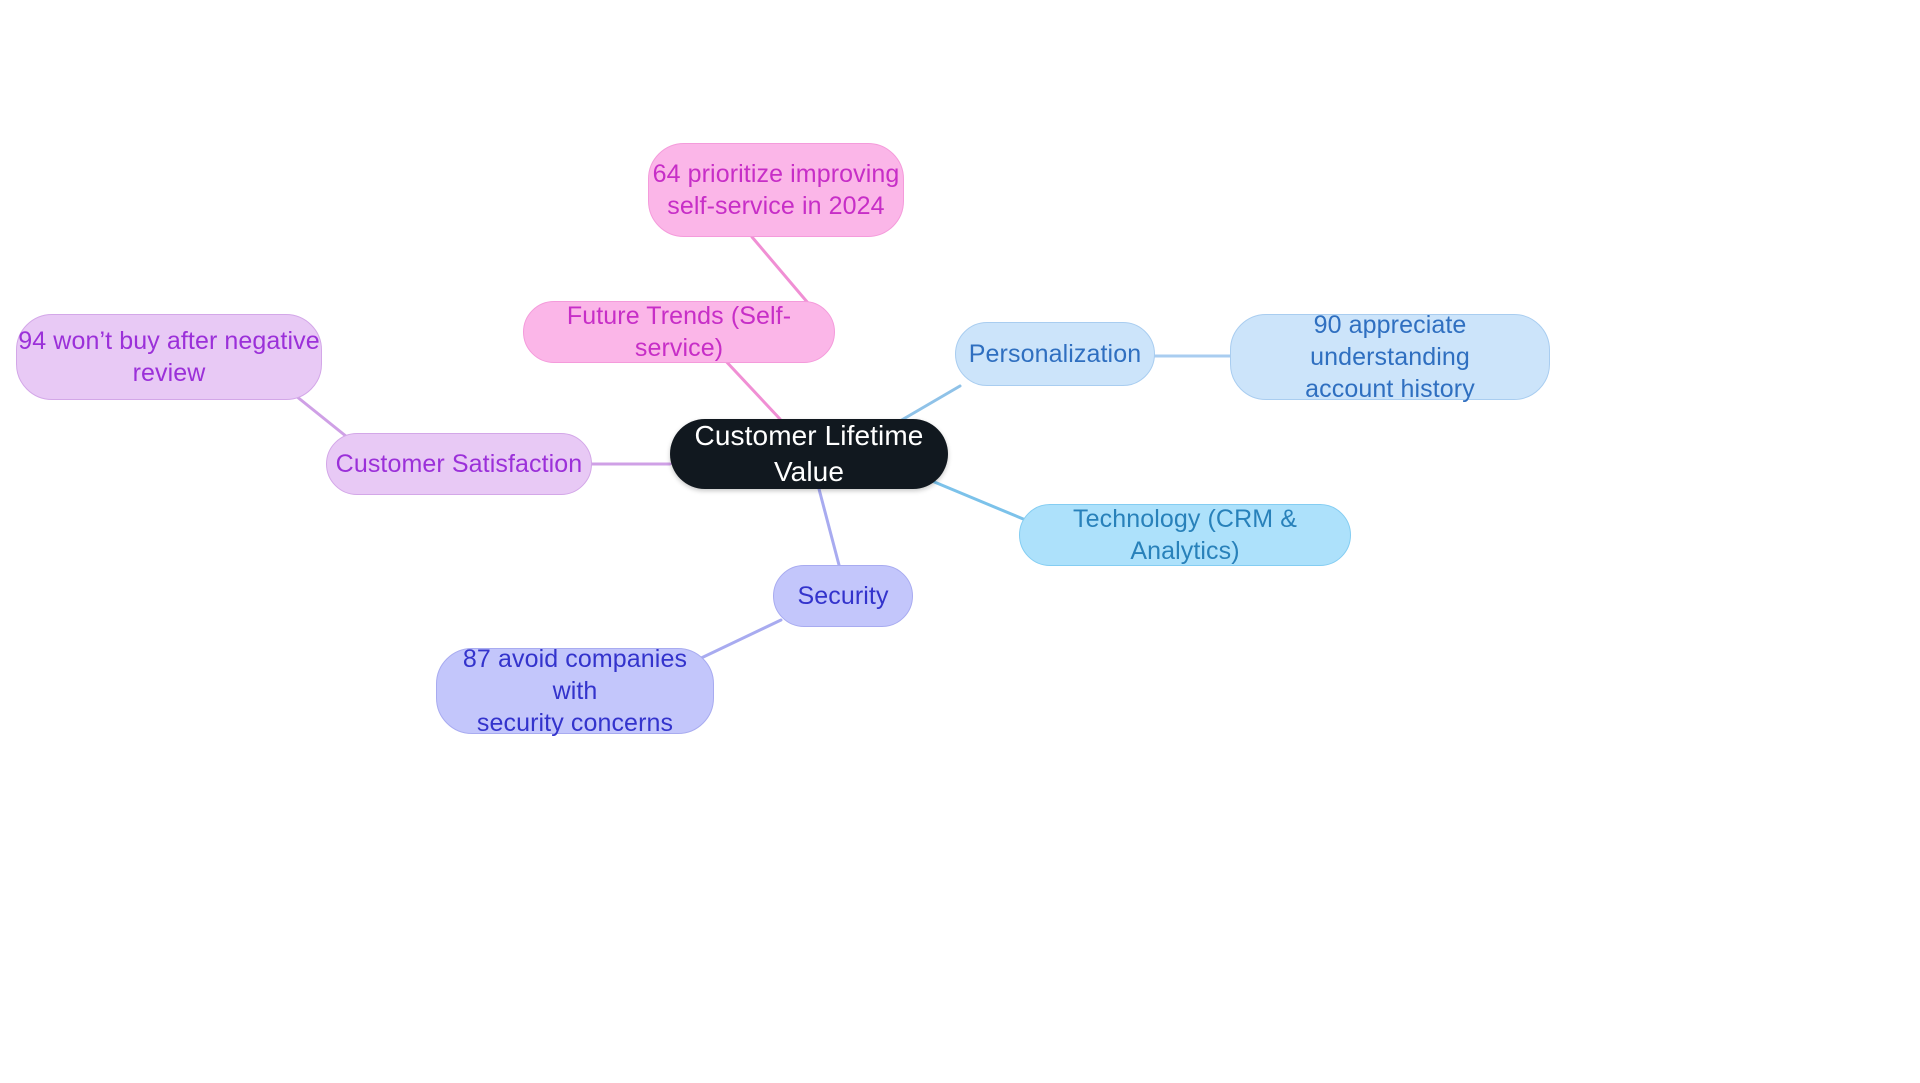 This screenshot has width=1920, height=1083. I want to click on node-label: Personalization, so click(1055, 354).